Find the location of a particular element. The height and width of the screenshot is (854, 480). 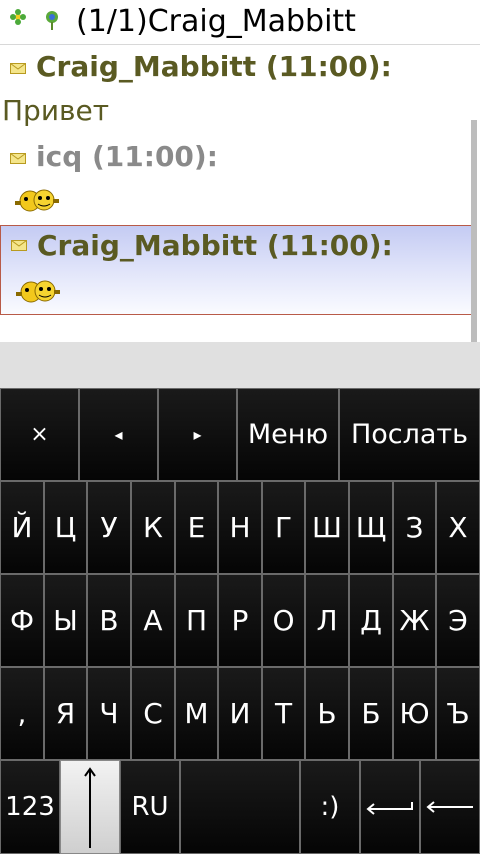

letter-key: Л is located at coordinates (327, 620).